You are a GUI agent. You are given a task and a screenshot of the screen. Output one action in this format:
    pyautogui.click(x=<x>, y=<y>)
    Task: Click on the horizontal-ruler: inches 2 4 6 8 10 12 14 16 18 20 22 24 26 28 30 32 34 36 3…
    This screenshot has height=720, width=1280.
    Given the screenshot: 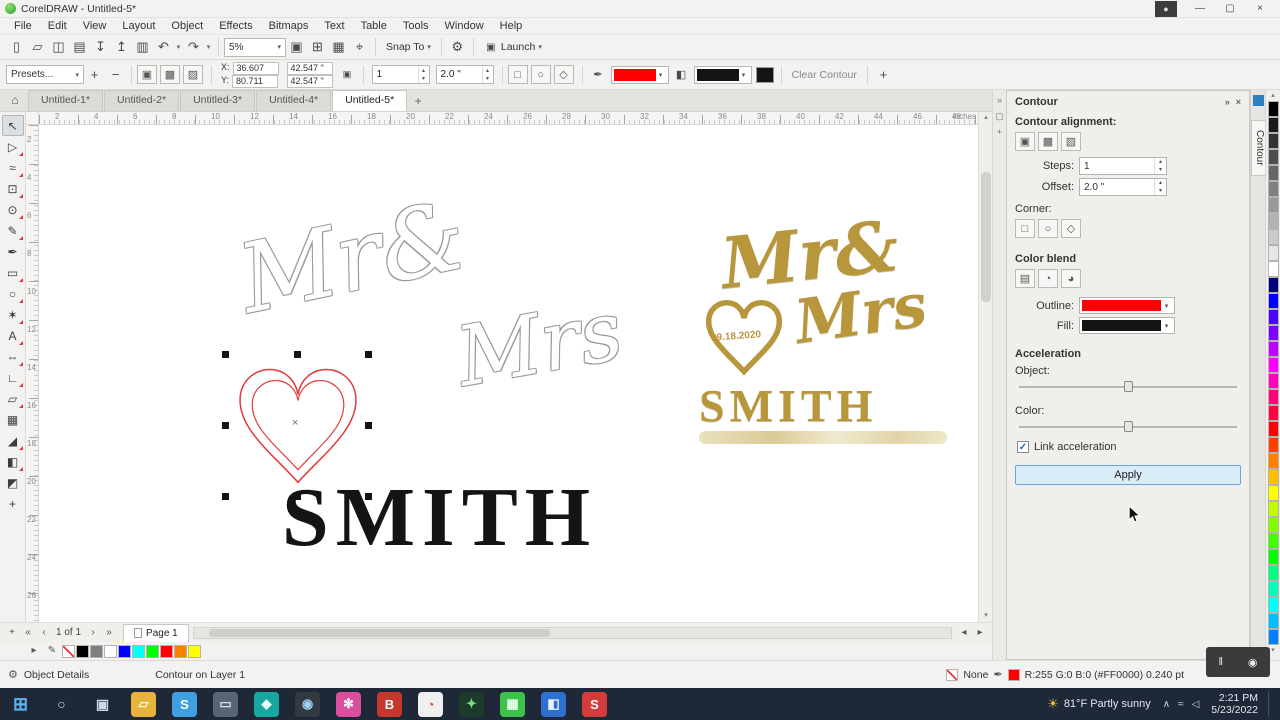 What is the action you would take?
    pyautogui.click(x=508, y=118)
    